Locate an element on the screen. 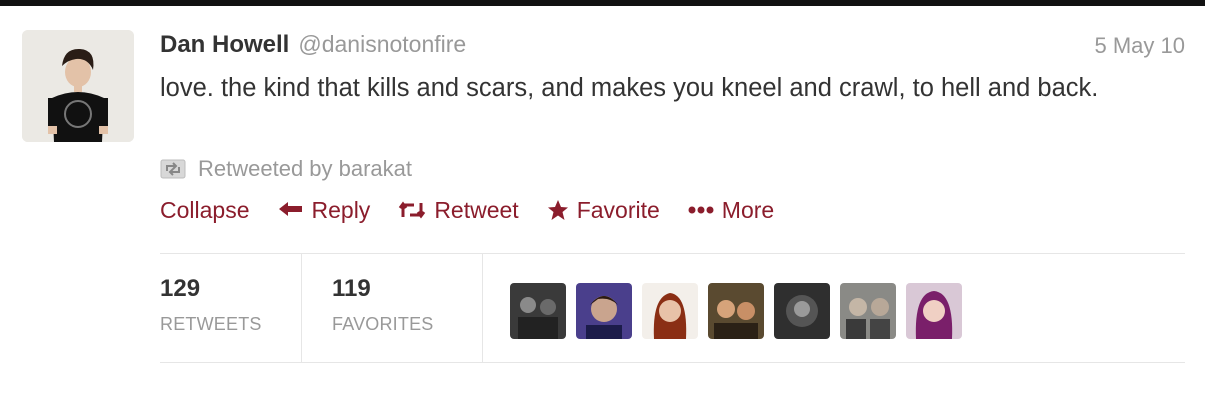  favorite-button: Favorite is located at coordinates (603, 210).